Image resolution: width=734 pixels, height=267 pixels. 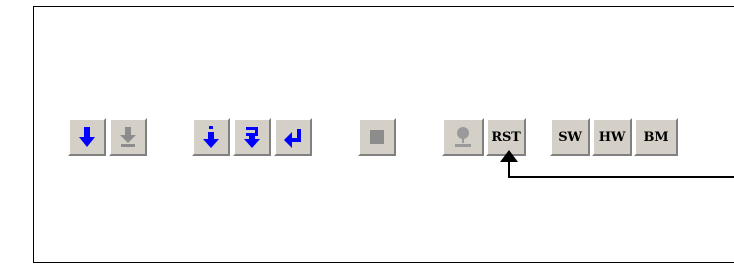 I want to click on bm-button: BM, so click(x=656, y=137).